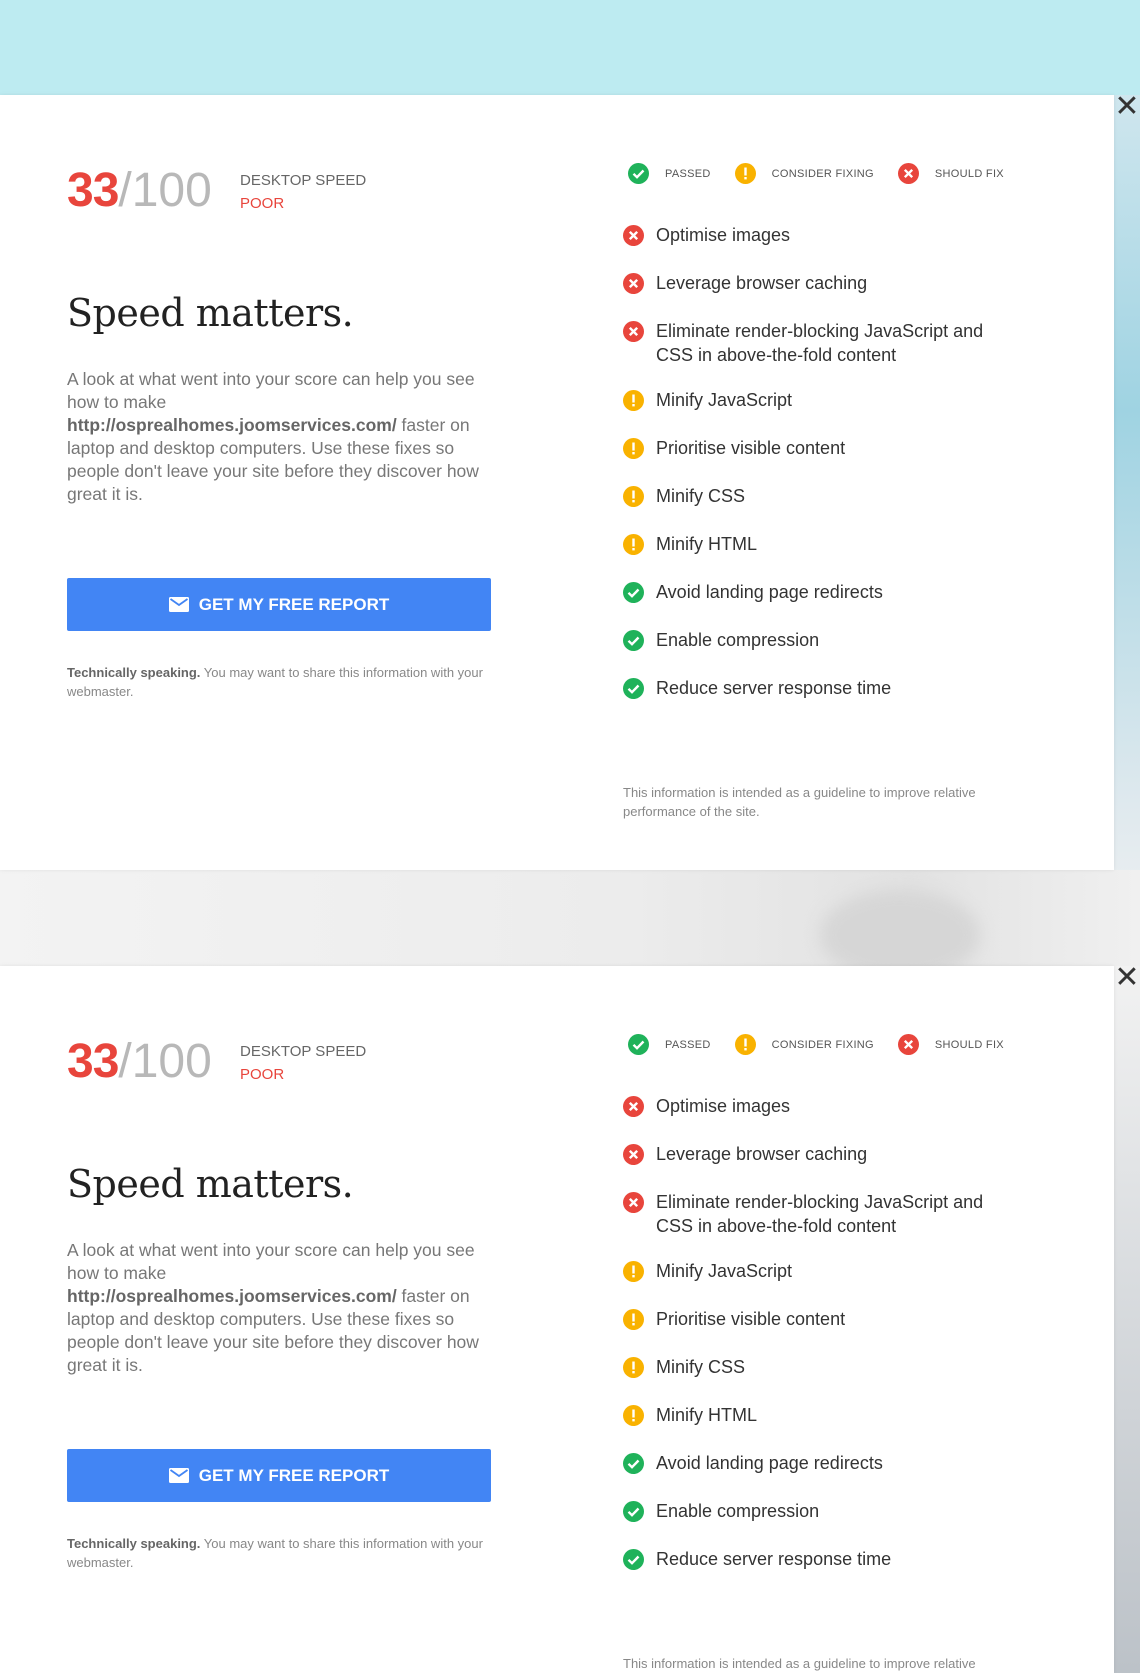  Describe the element at coordinates (570, 47) in the screenshot. I see `top-backdrop` at that location.